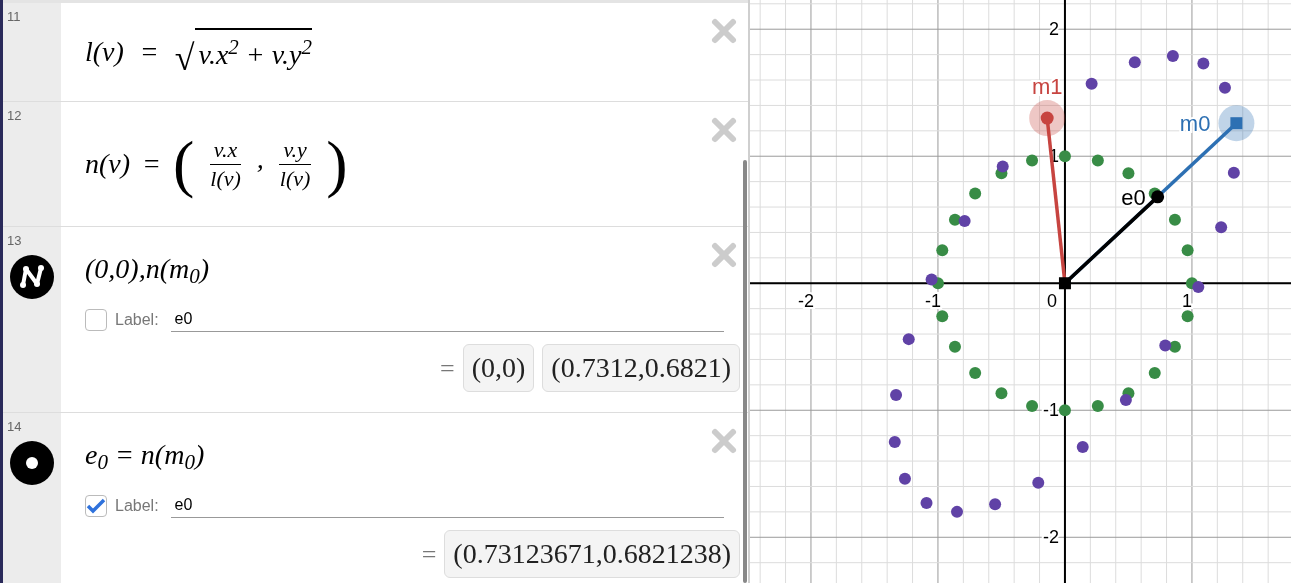 The height and width of the screenshot is (583, 1291). Describe the element at coordinates (32, 462) in the screenshot. I see `point-icon` at that location.